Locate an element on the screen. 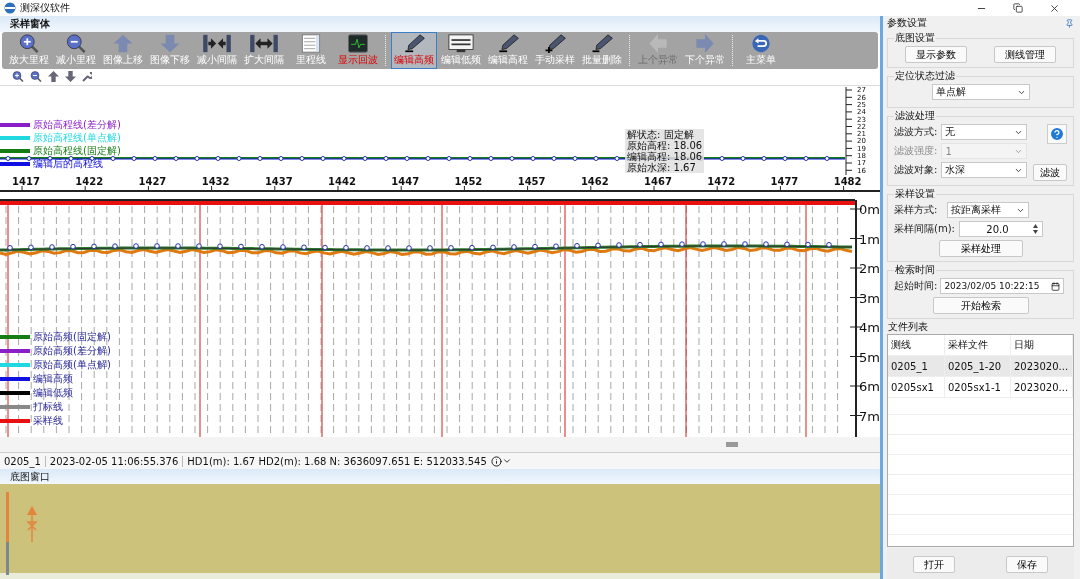 The width and height of the screenshot is (1080, 579). pane-title: 采样窗体 is located at coordinates (30, 23).